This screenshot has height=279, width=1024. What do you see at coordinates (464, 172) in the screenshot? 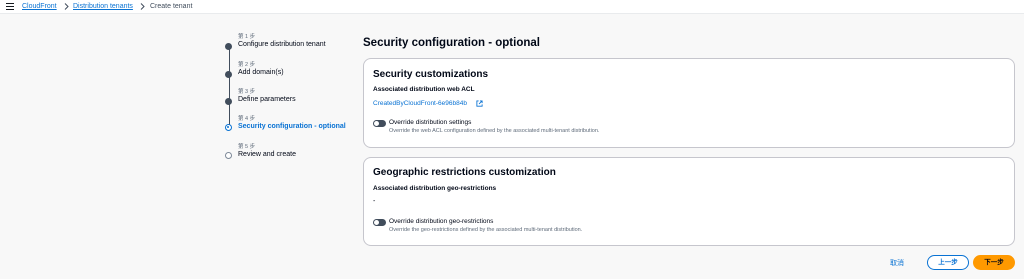
I see `card-title: Geographic restrictions customization` at bounding box center [464, 172].